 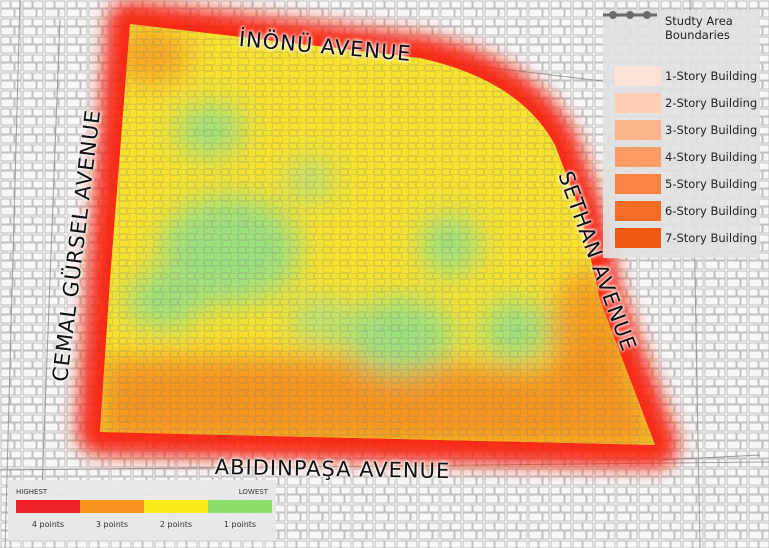 I want to click on legend-row: 3-Story Building, so click(x=681, y=131).